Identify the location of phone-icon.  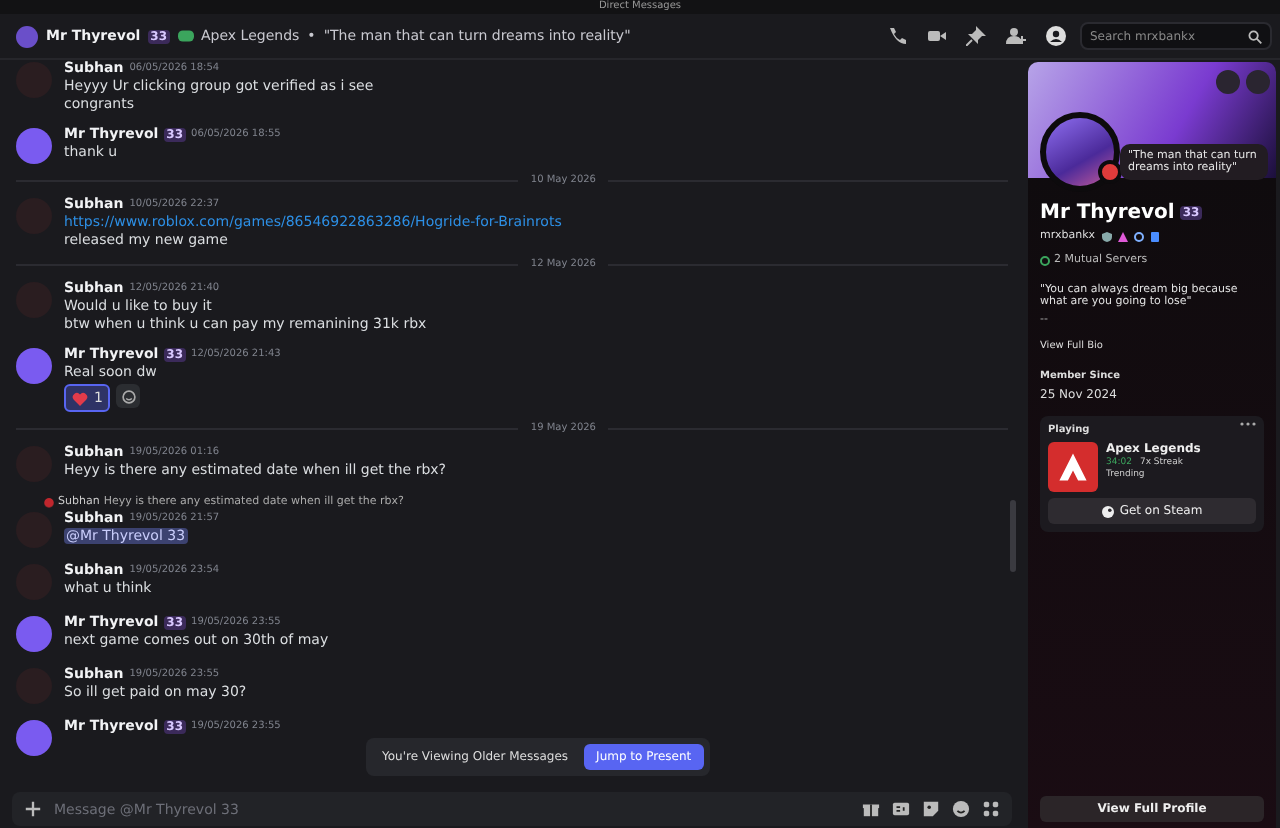
(896, 36).